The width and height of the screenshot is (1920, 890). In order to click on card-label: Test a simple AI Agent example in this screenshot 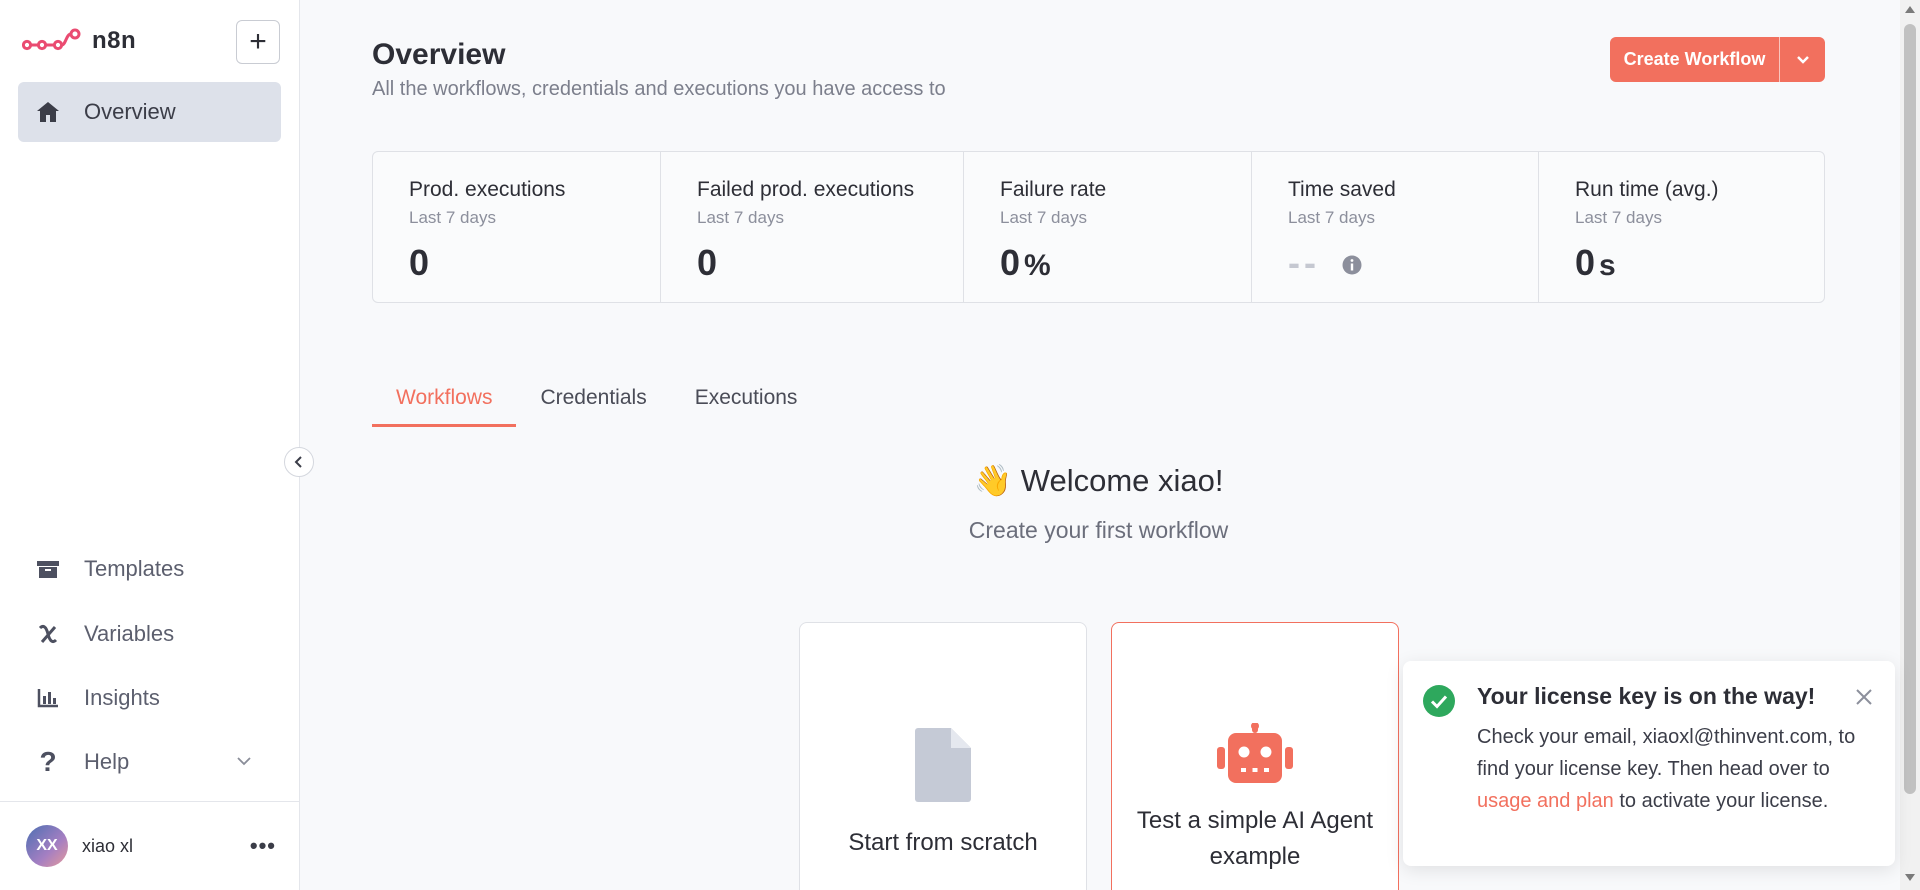, I will do `click(1255, 838)`.